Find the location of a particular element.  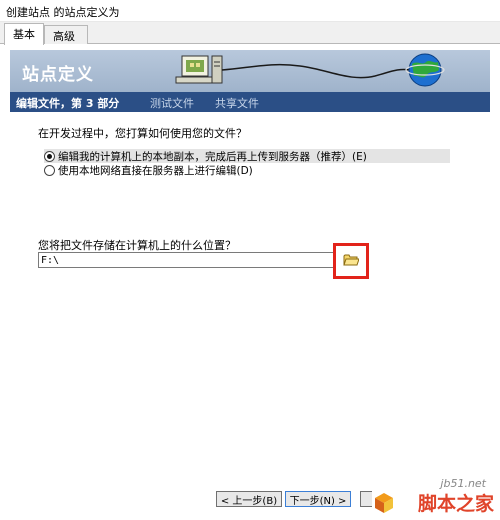

tab-strip: 基本 高级 is located at coordinates (250, 33).